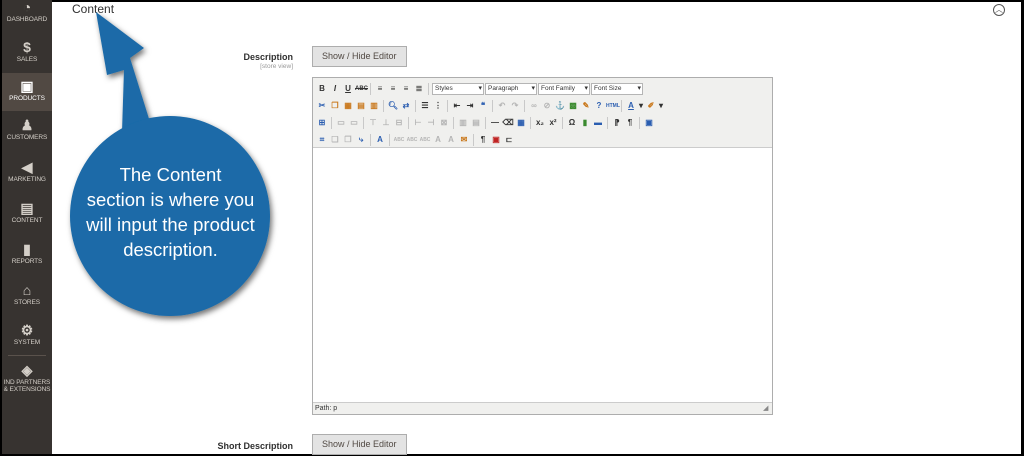 This screenshot has width=1024, height=456. Describe the element at coordinates (586, 106) in the screenshot. I see `cleanup-icon: ✎` at that location.